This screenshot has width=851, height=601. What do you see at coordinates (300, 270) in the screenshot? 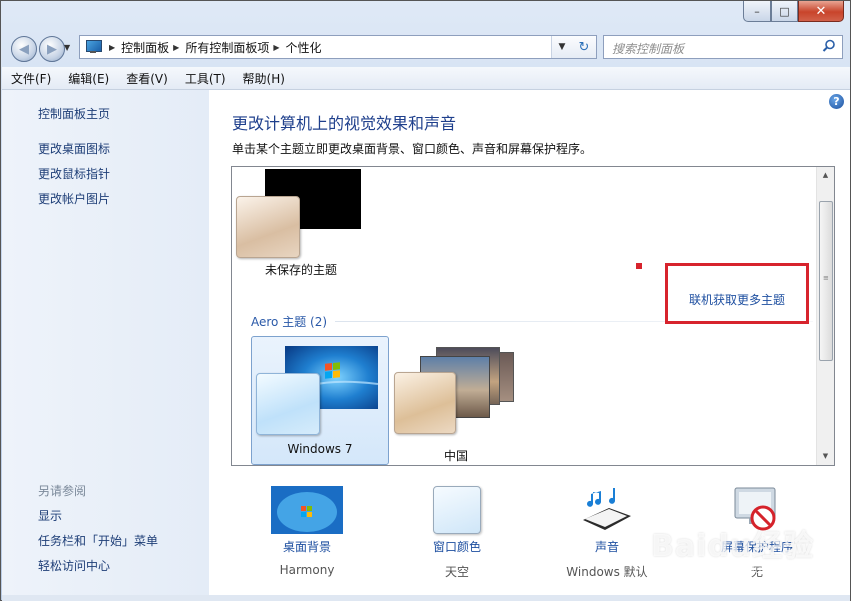
I see `unsaved-theme-label: 未保存的主题` at bounding box center [300, 270].